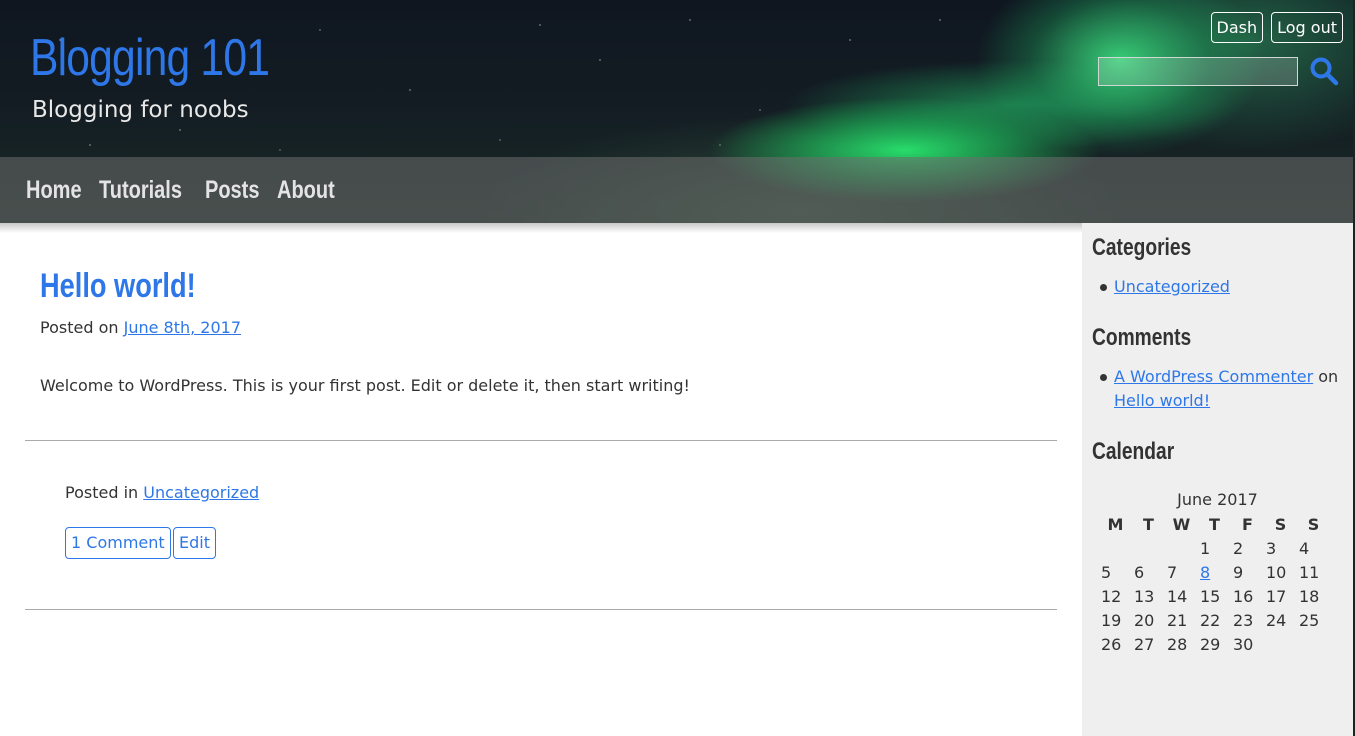 The image size is (1355, 736). What do you see at coordinates (1144, 596) in the screenshot?
I see `calendar-day: 13` at bounding box center [1144, 596].